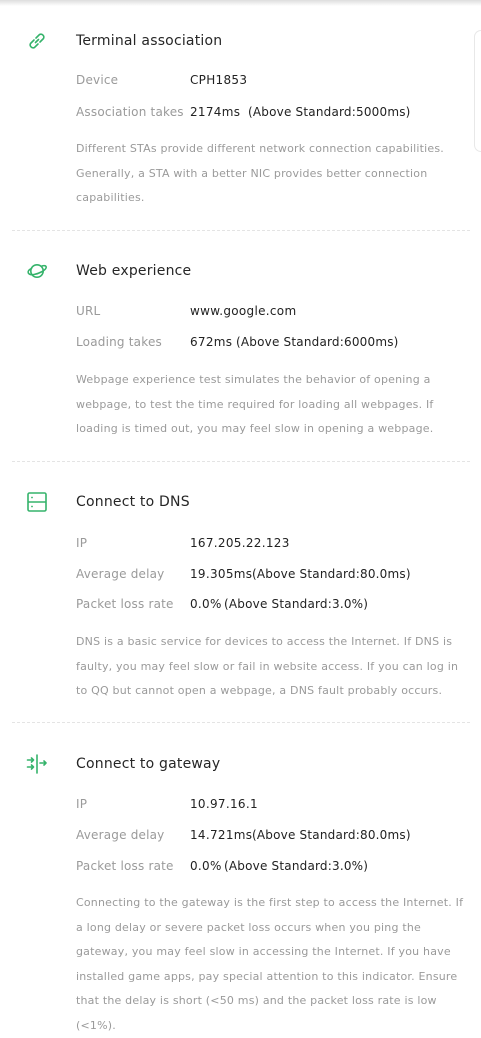 The width and height of the screenshot is (481, 1038). Describe the element at coordinates (88, 311) in the screenshot. I see `row-label: URL` at that location.